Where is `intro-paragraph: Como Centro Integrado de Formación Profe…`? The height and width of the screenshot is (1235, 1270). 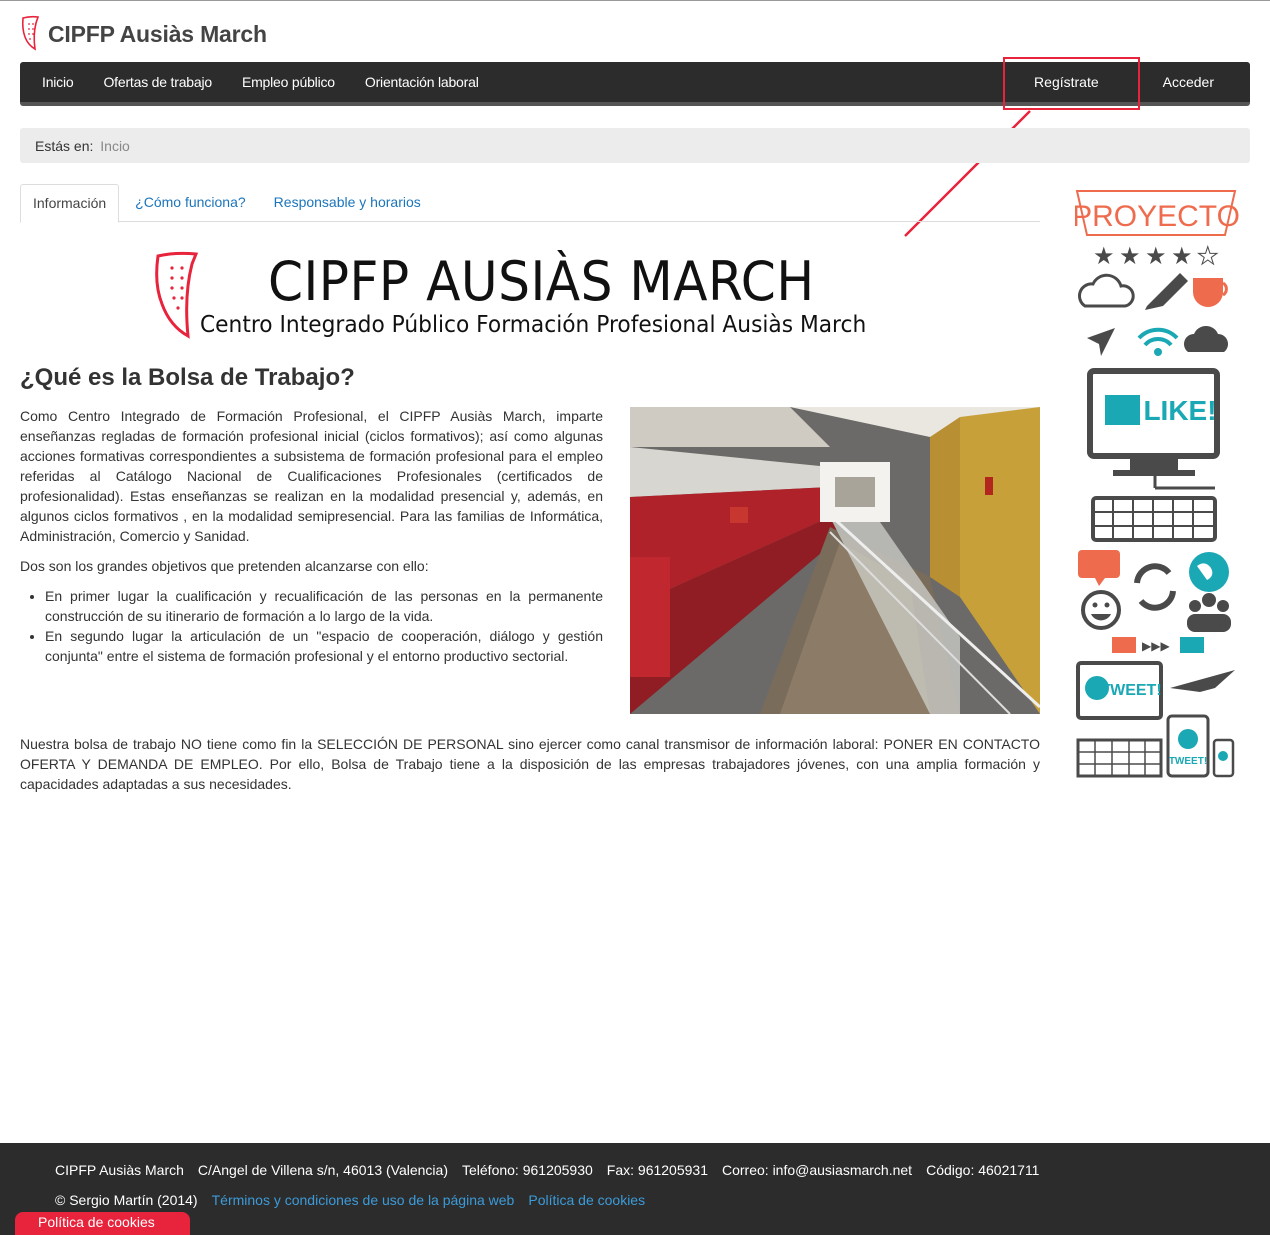 intro-paragraph: Como Centro Integrado de Formación Profe… is located at coordinates (311, 476).